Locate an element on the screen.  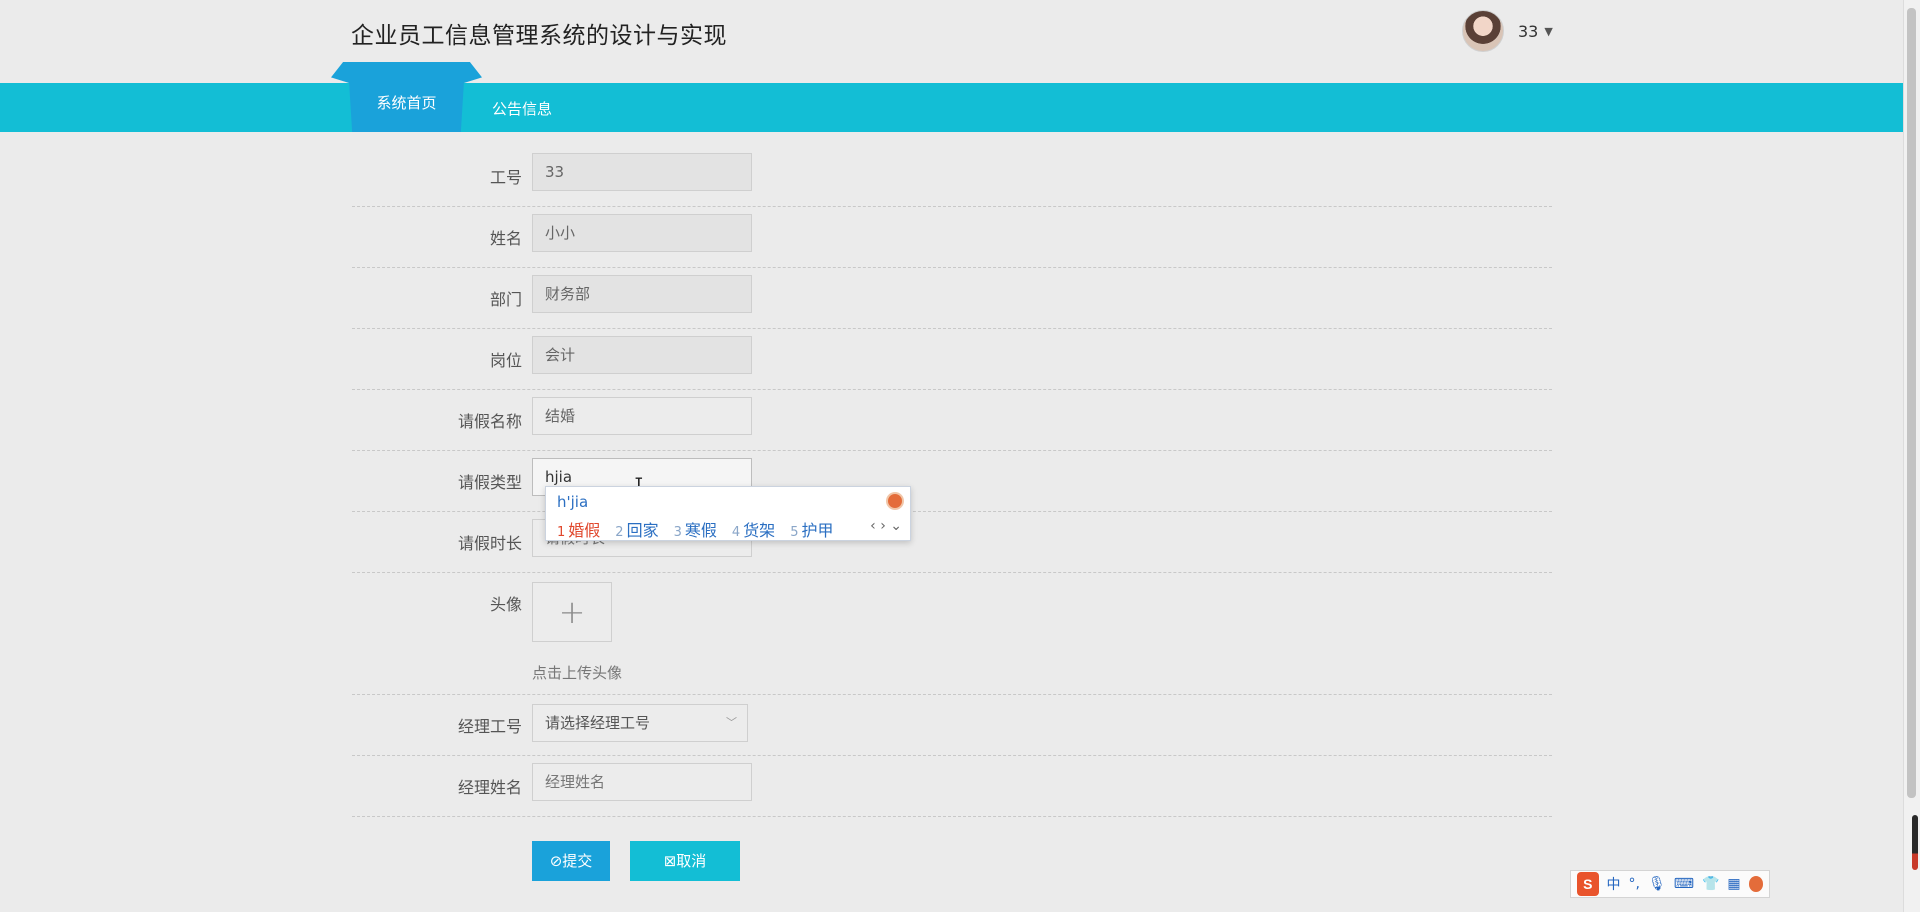
ime-candidate: 3 寒假 is located at coordinates (695, 529).